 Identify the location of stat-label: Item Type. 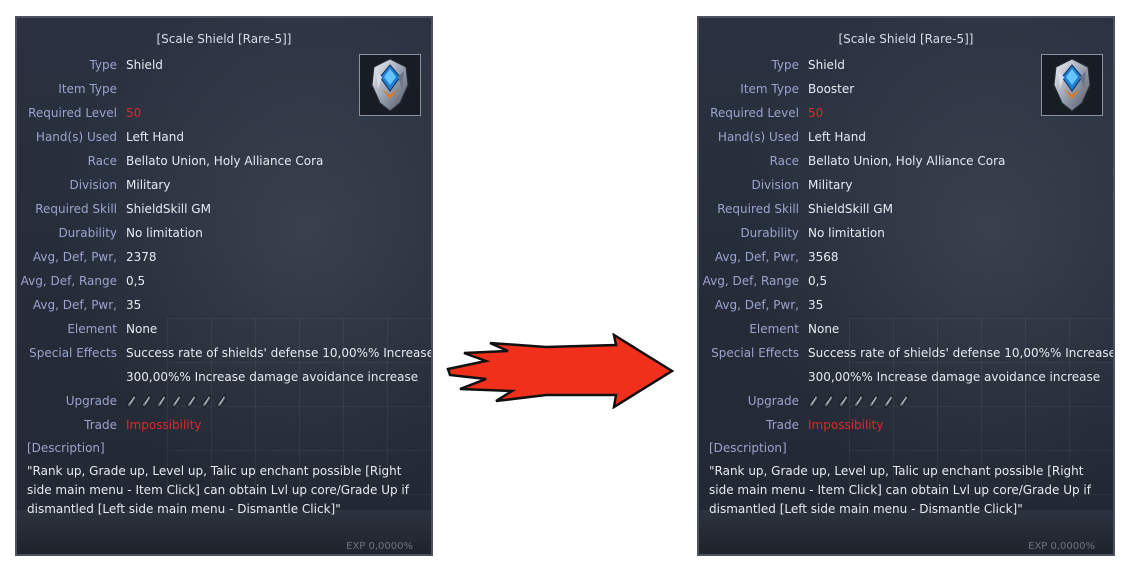
(769, 89).